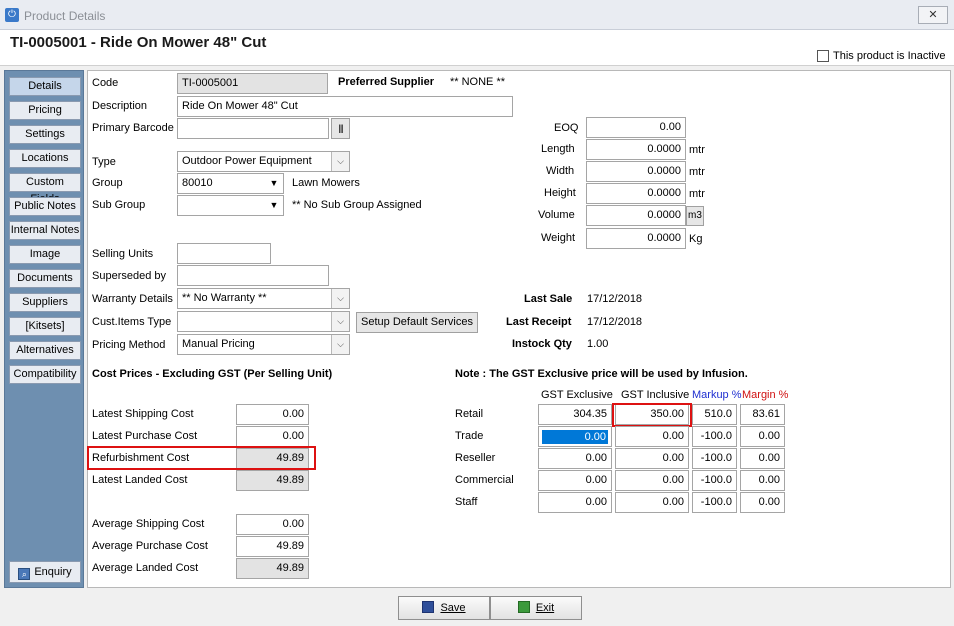 This screenshot has width=954, height=626. I want to click on sidebar-item-public-notes: Public Notes, so click(45, 206).